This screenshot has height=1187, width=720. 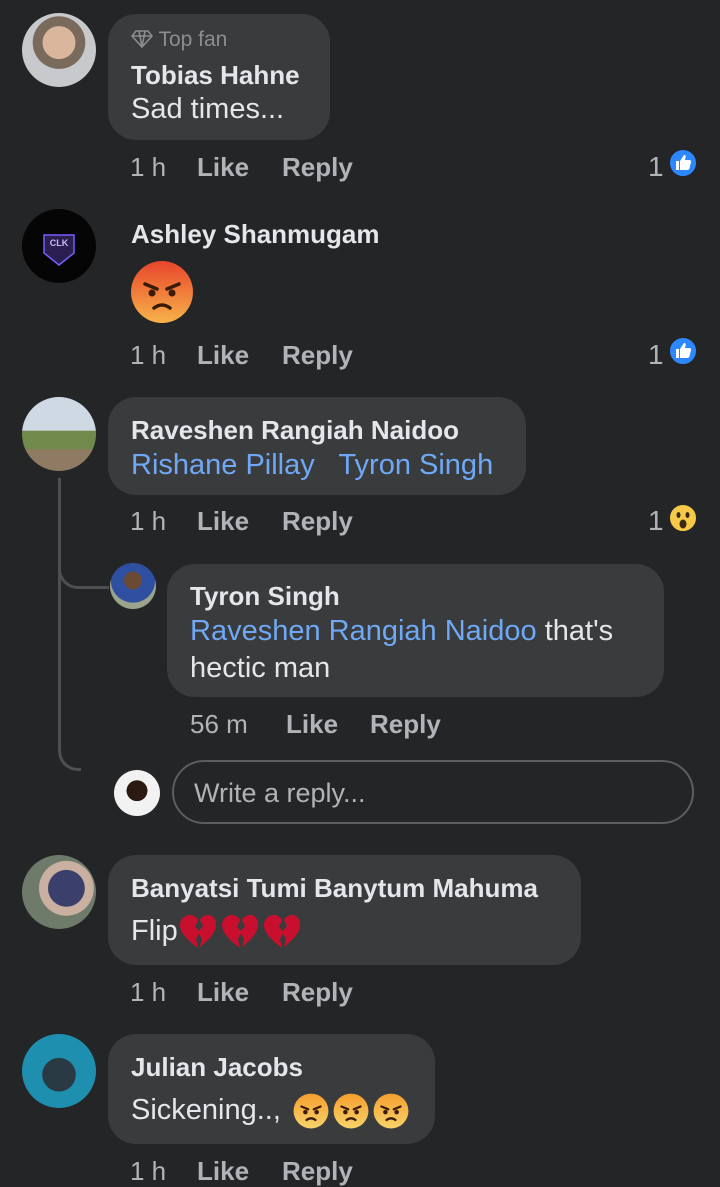 I want to click on comment-text: Rishane Pillay Tyron Singh, so click(x=312, y=465).